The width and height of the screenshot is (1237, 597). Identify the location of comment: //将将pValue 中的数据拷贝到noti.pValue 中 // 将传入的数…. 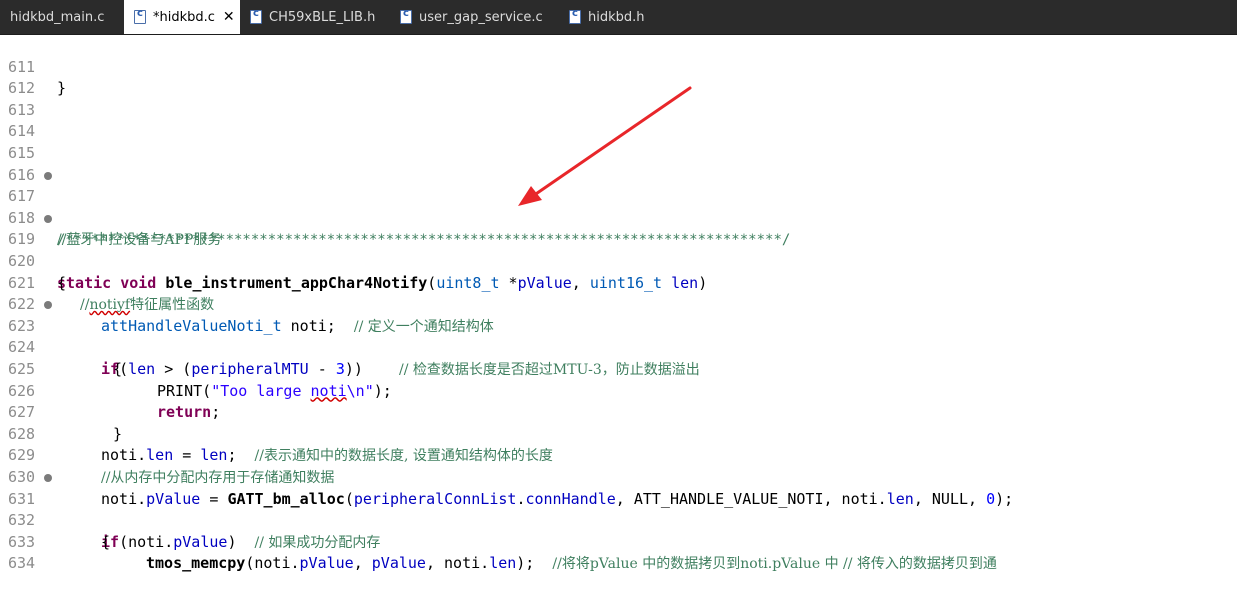
(774, 564).